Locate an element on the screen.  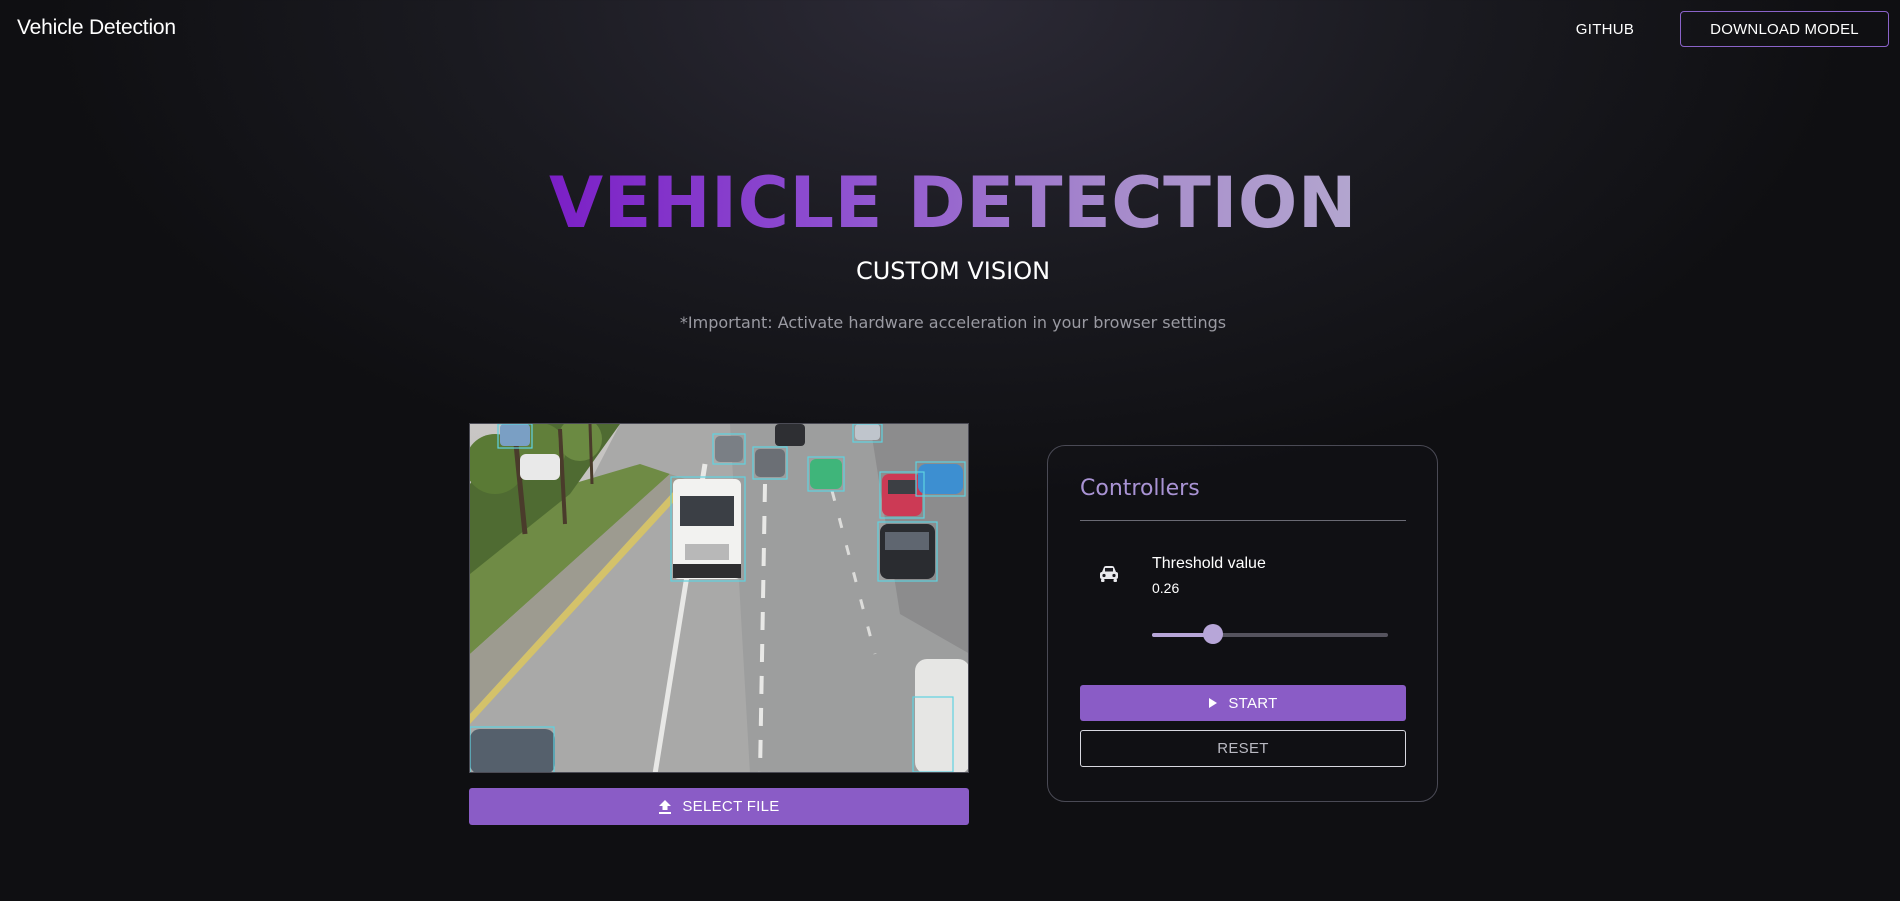
detection-preview-image is located at coordinates (719, 598).